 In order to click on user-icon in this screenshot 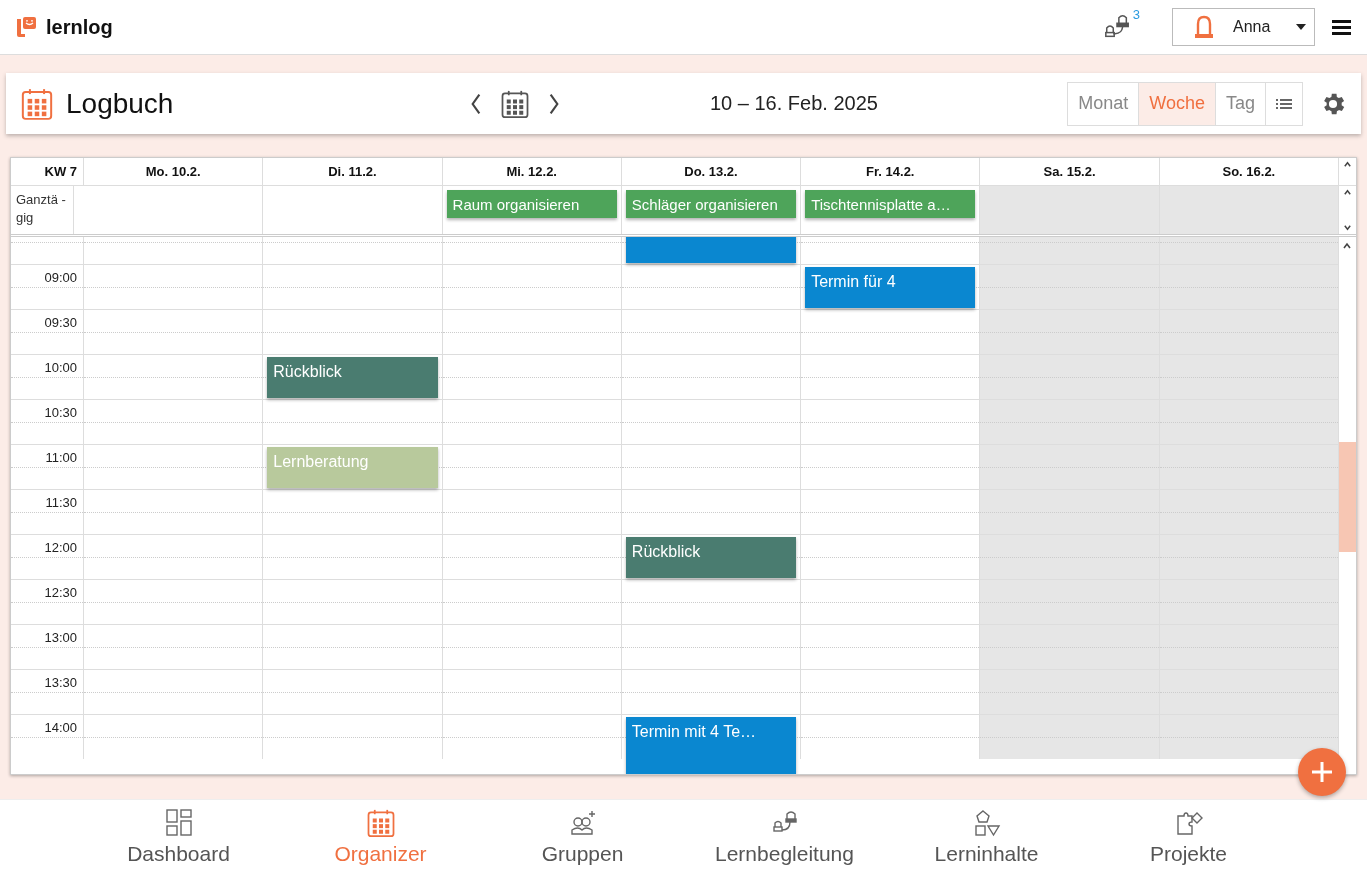, I will do `click(1204, 27)`.